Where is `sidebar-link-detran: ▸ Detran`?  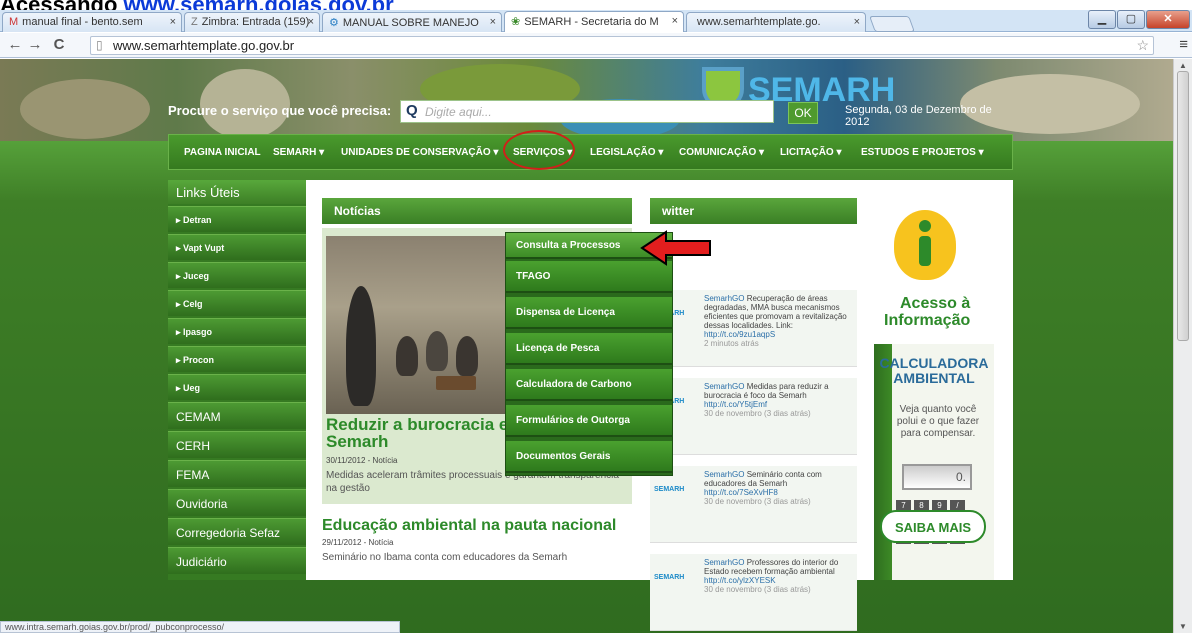
sidebar-link-detran: ▸ Detran is located at coordinates (238, 219).